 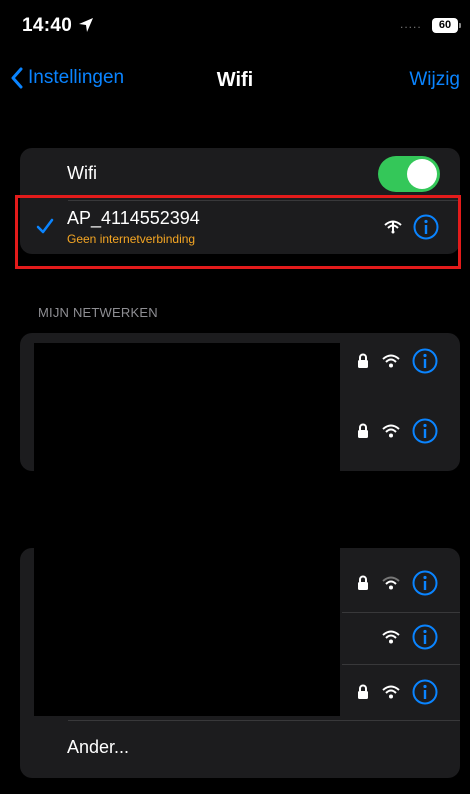 I want to click on connected-network-status: Geen internetverbinding, so click(x=131, y=239).